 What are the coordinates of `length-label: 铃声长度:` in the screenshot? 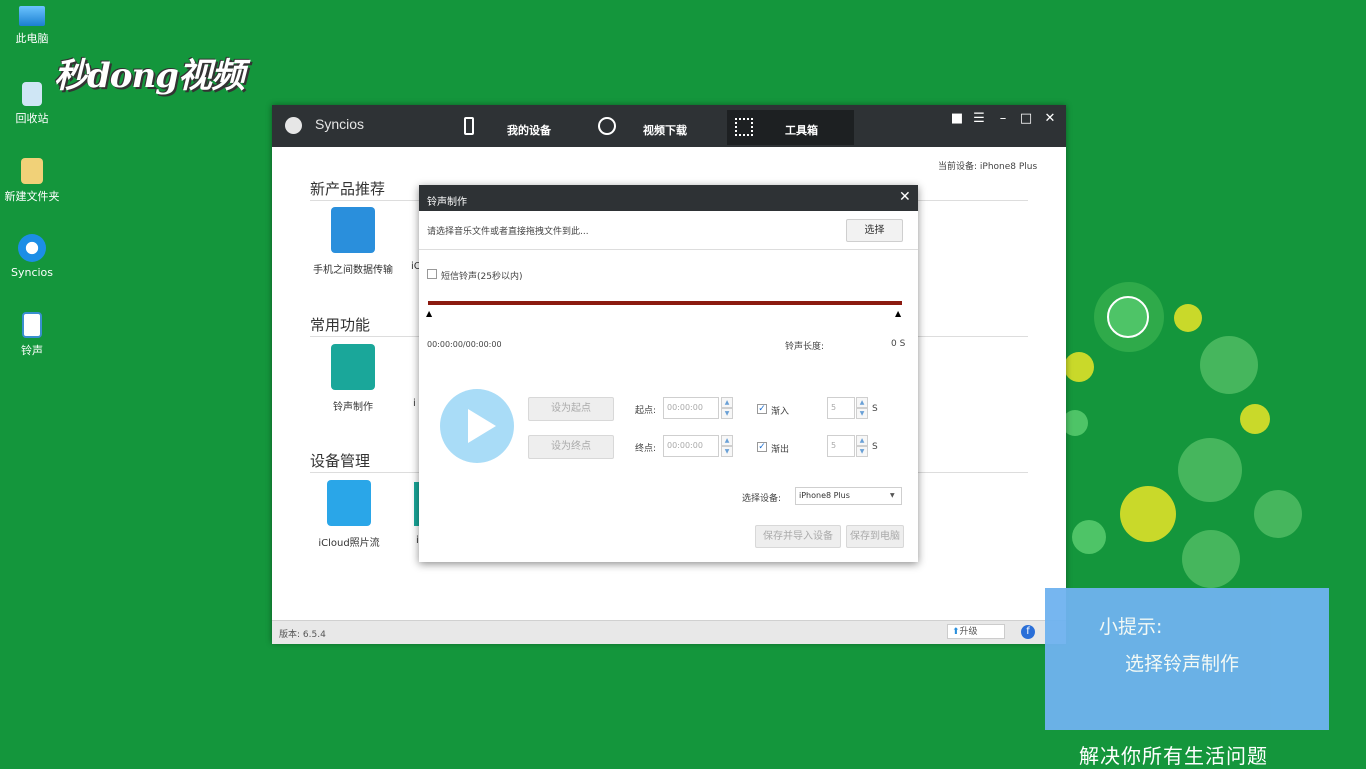 It's located at (805, 347).